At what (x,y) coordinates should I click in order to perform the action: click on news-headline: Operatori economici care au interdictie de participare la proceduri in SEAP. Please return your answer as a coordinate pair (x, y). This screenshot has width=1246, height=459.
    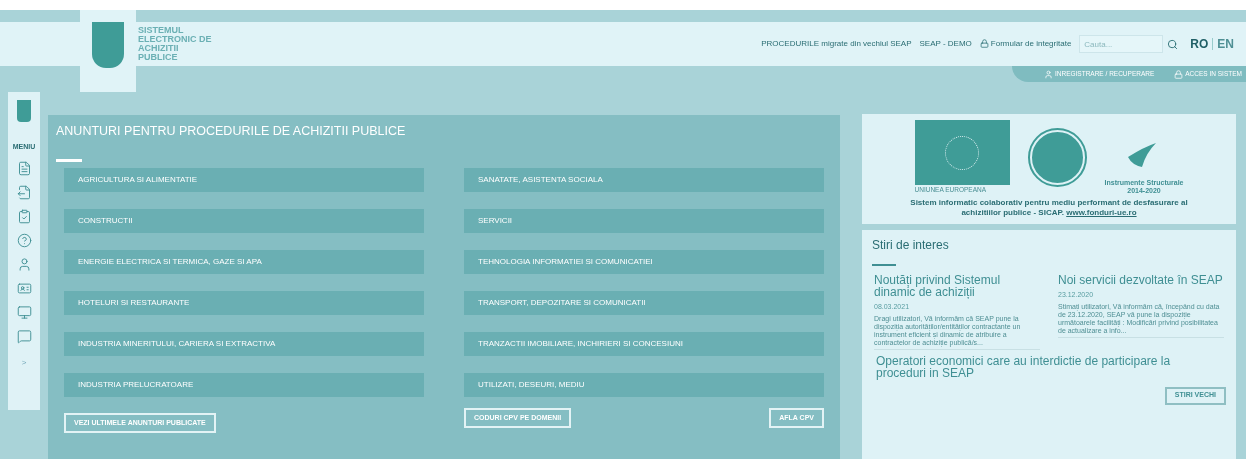
    Looking at the image, I should click on (1049, 366).